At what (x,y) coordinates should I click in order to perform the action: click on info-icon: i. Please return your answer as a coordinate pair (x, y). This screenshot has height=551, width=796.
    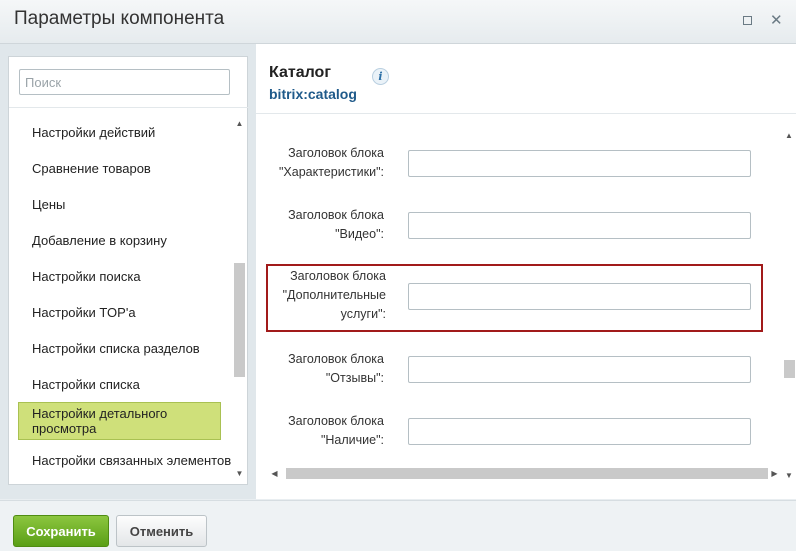
    Looking at the image, I should click on (380, 76).